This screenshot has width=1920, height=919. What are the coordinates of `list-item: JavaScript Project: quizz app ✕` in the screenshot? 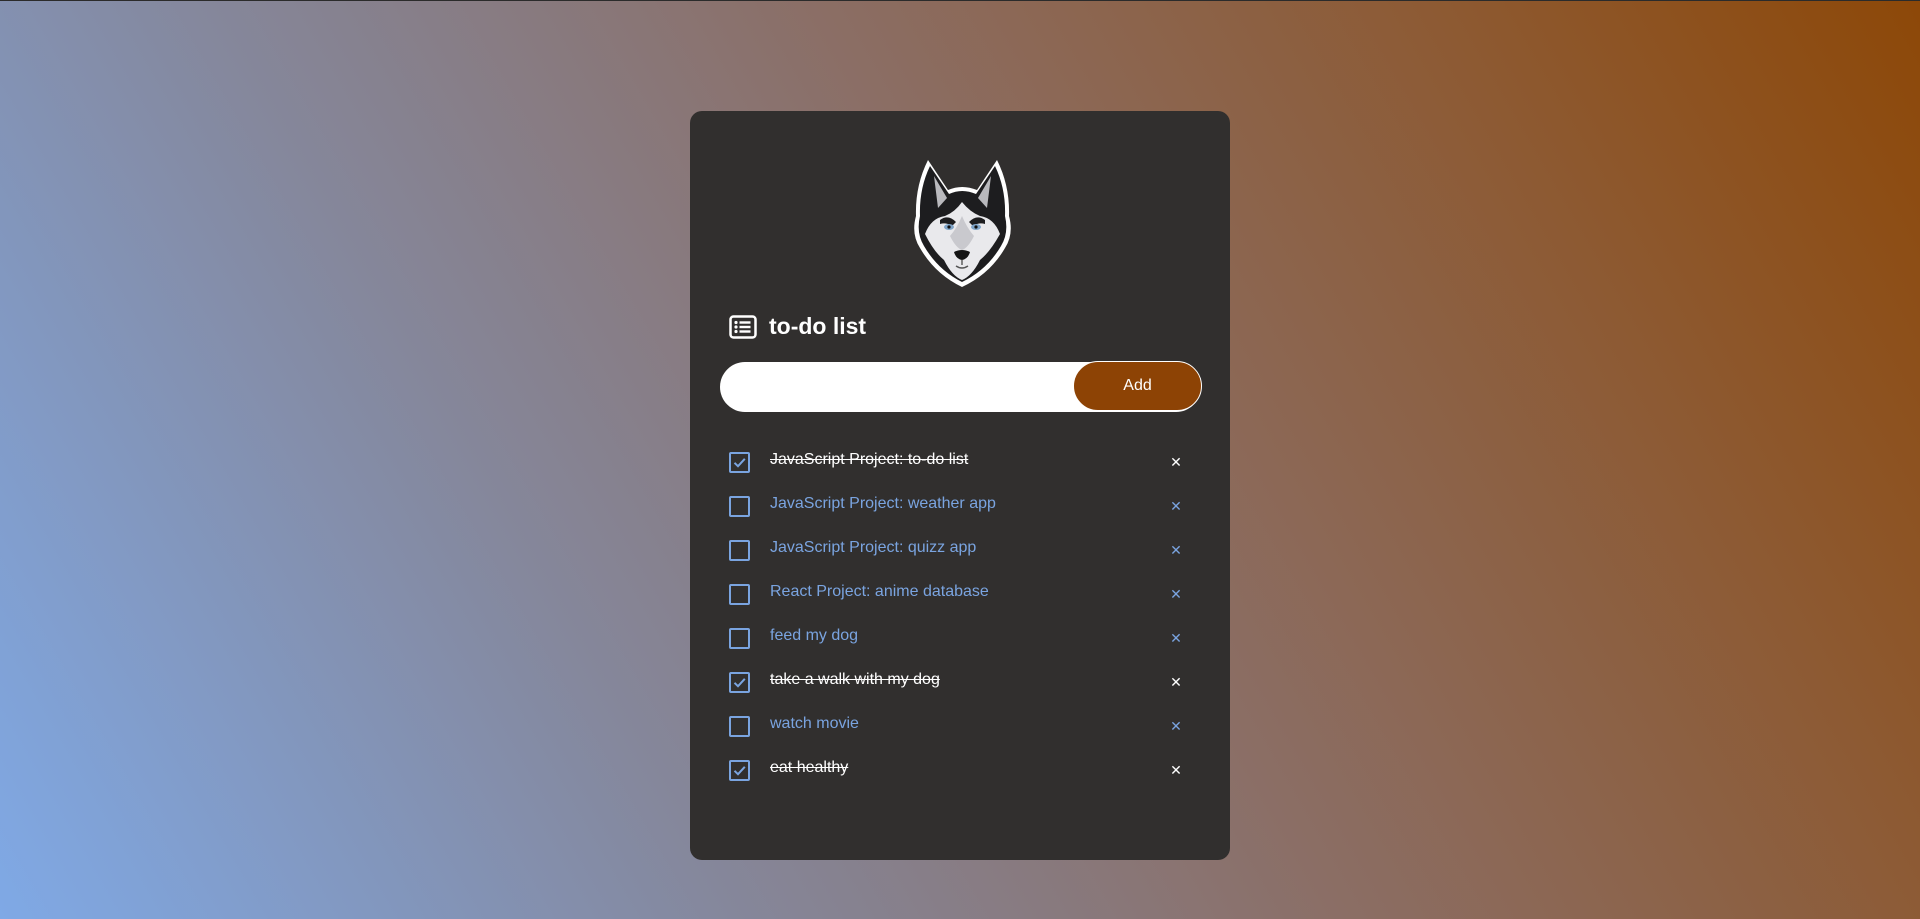 It's located at (961, 556).